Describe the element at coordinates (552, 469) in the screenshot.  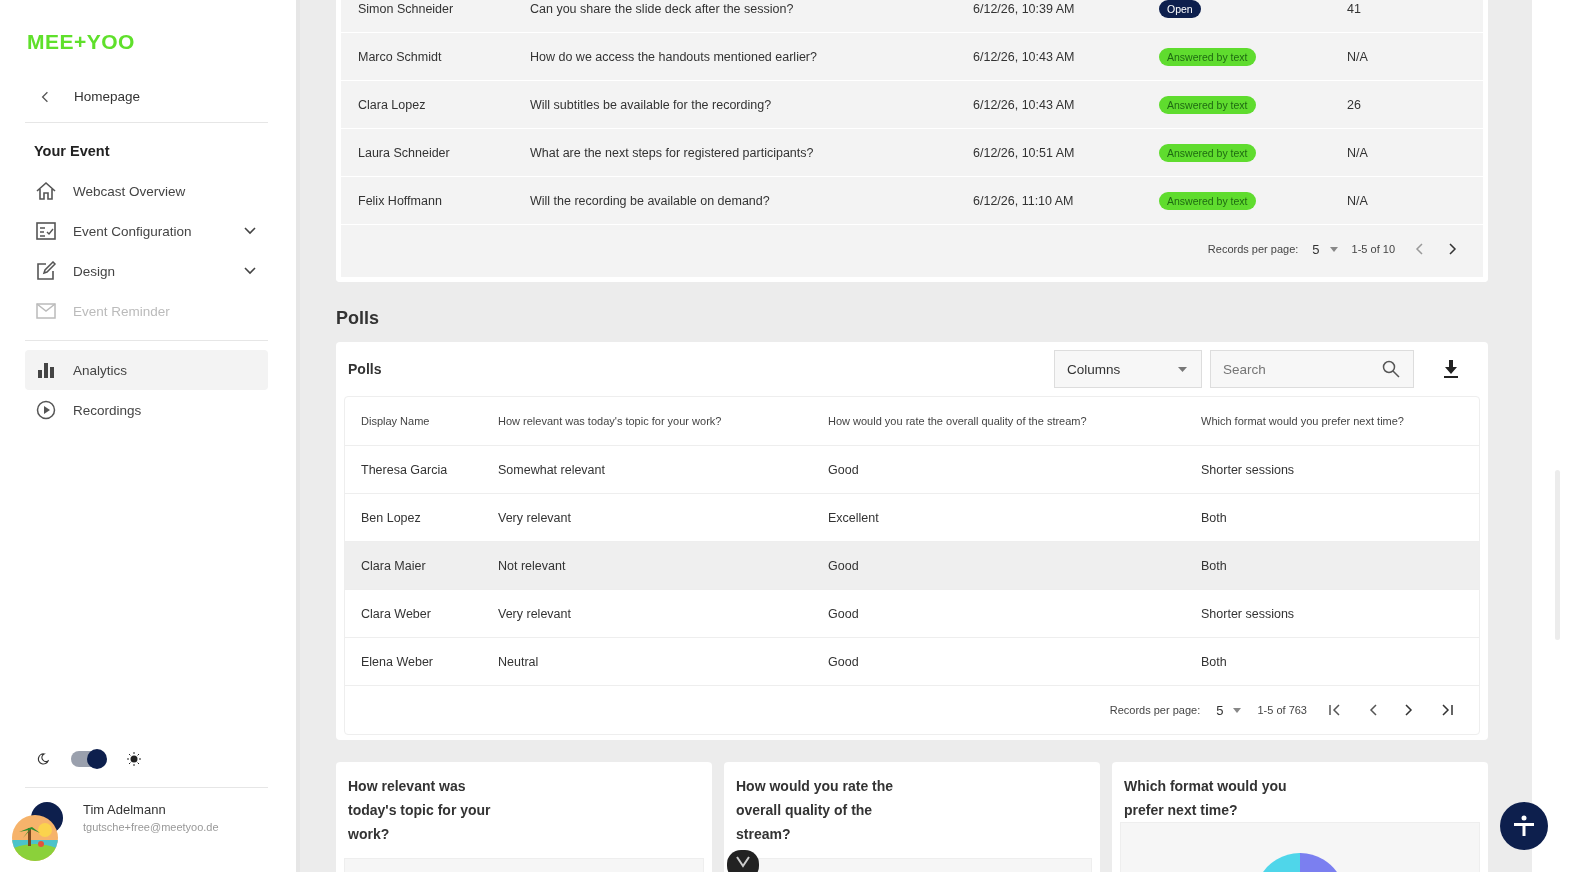
I see `table-cell-text: Somewhat relevant` at that location.